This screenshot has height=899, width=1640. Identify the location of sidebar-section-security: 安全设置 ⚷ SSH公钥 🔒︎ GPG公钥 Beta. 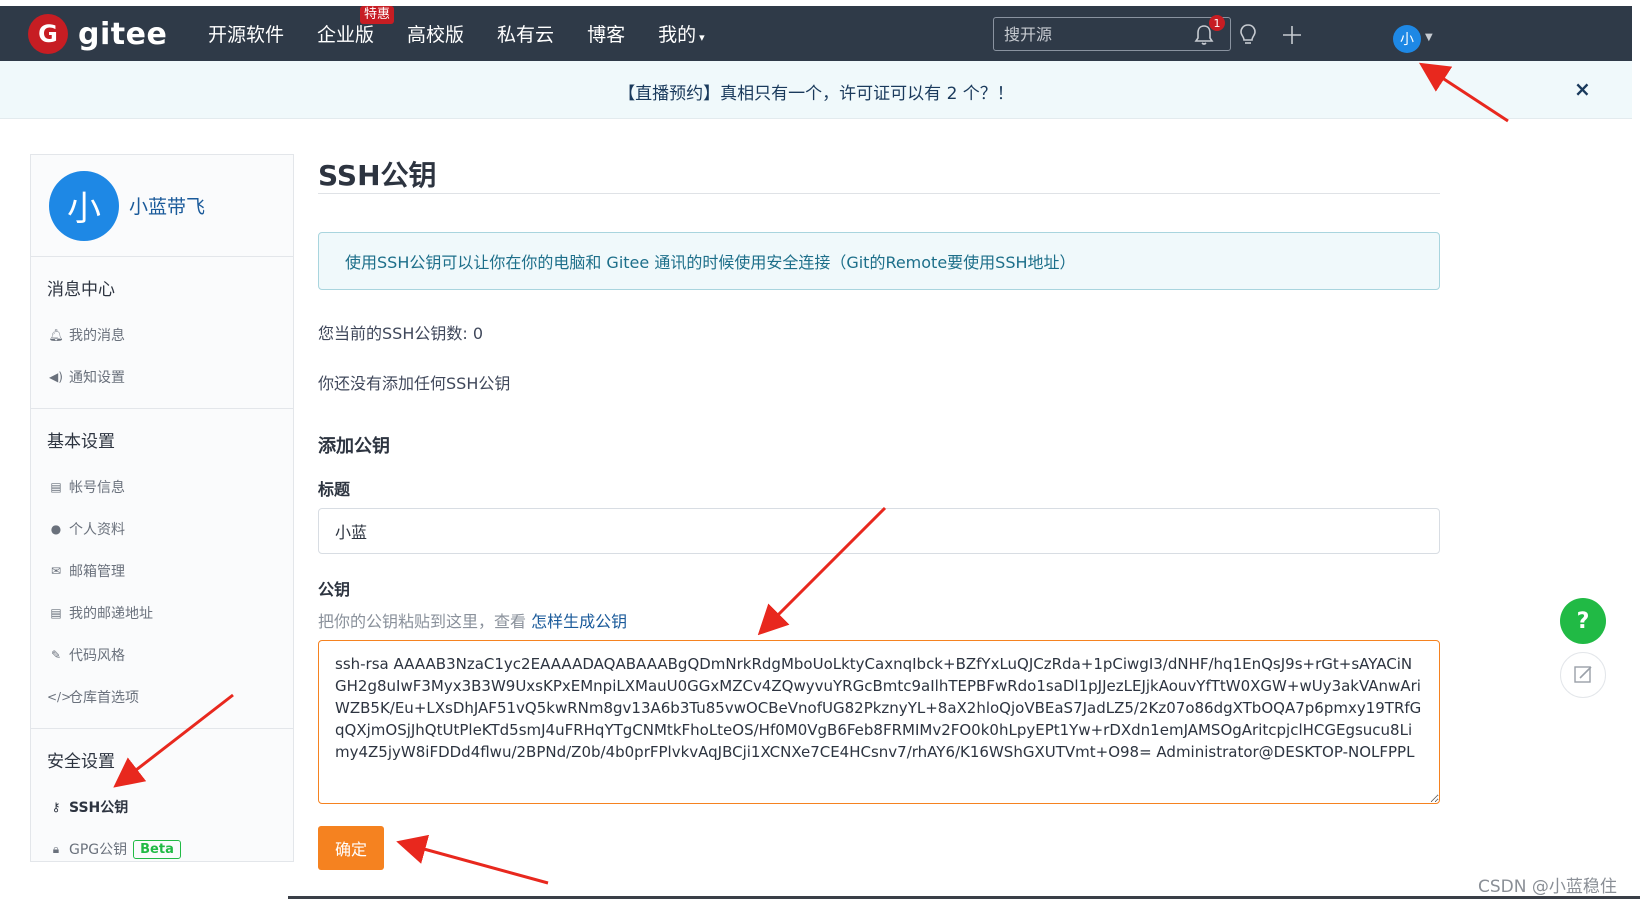
(162, 804).